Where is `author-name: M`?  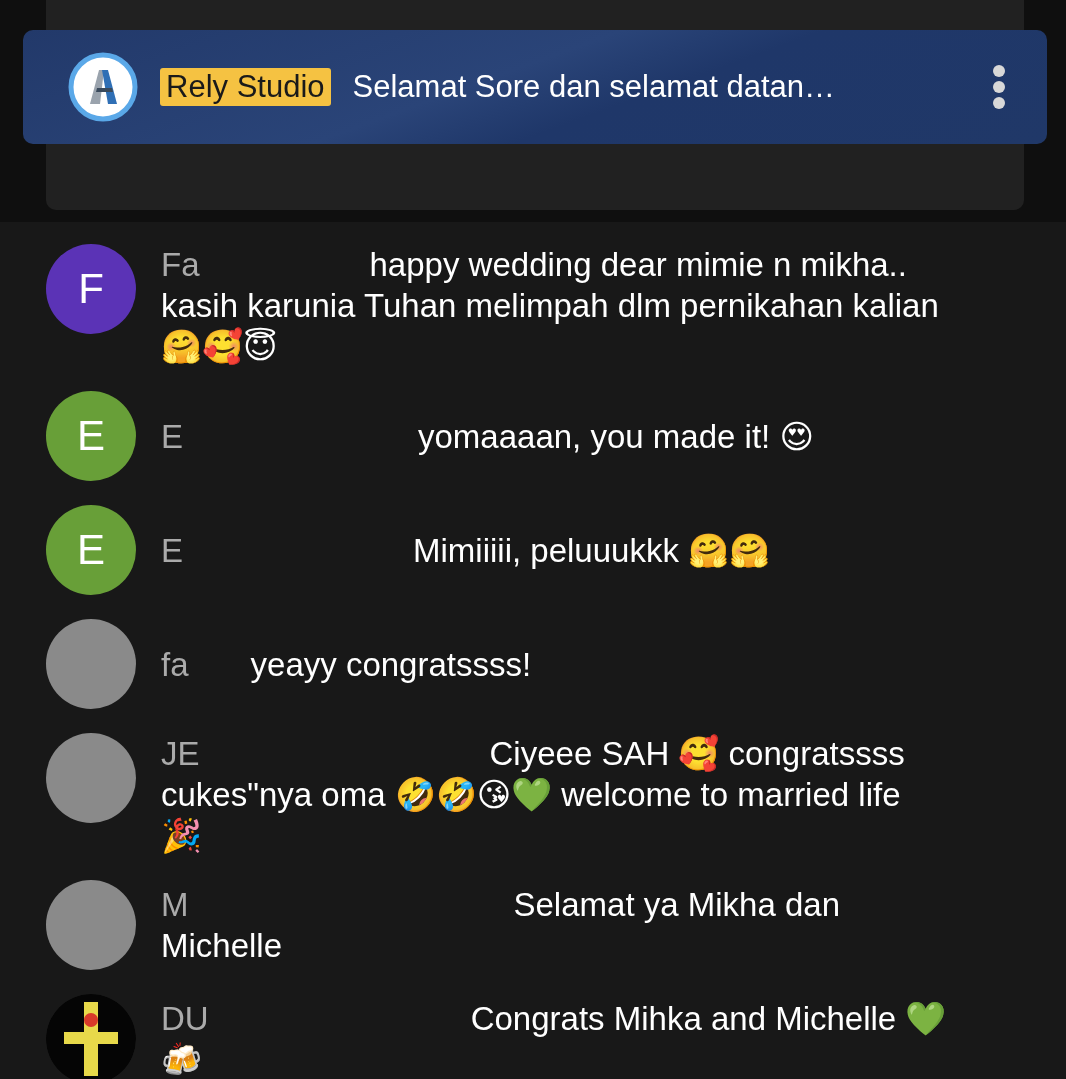 author-name: M is located at coordinates (175, 904).